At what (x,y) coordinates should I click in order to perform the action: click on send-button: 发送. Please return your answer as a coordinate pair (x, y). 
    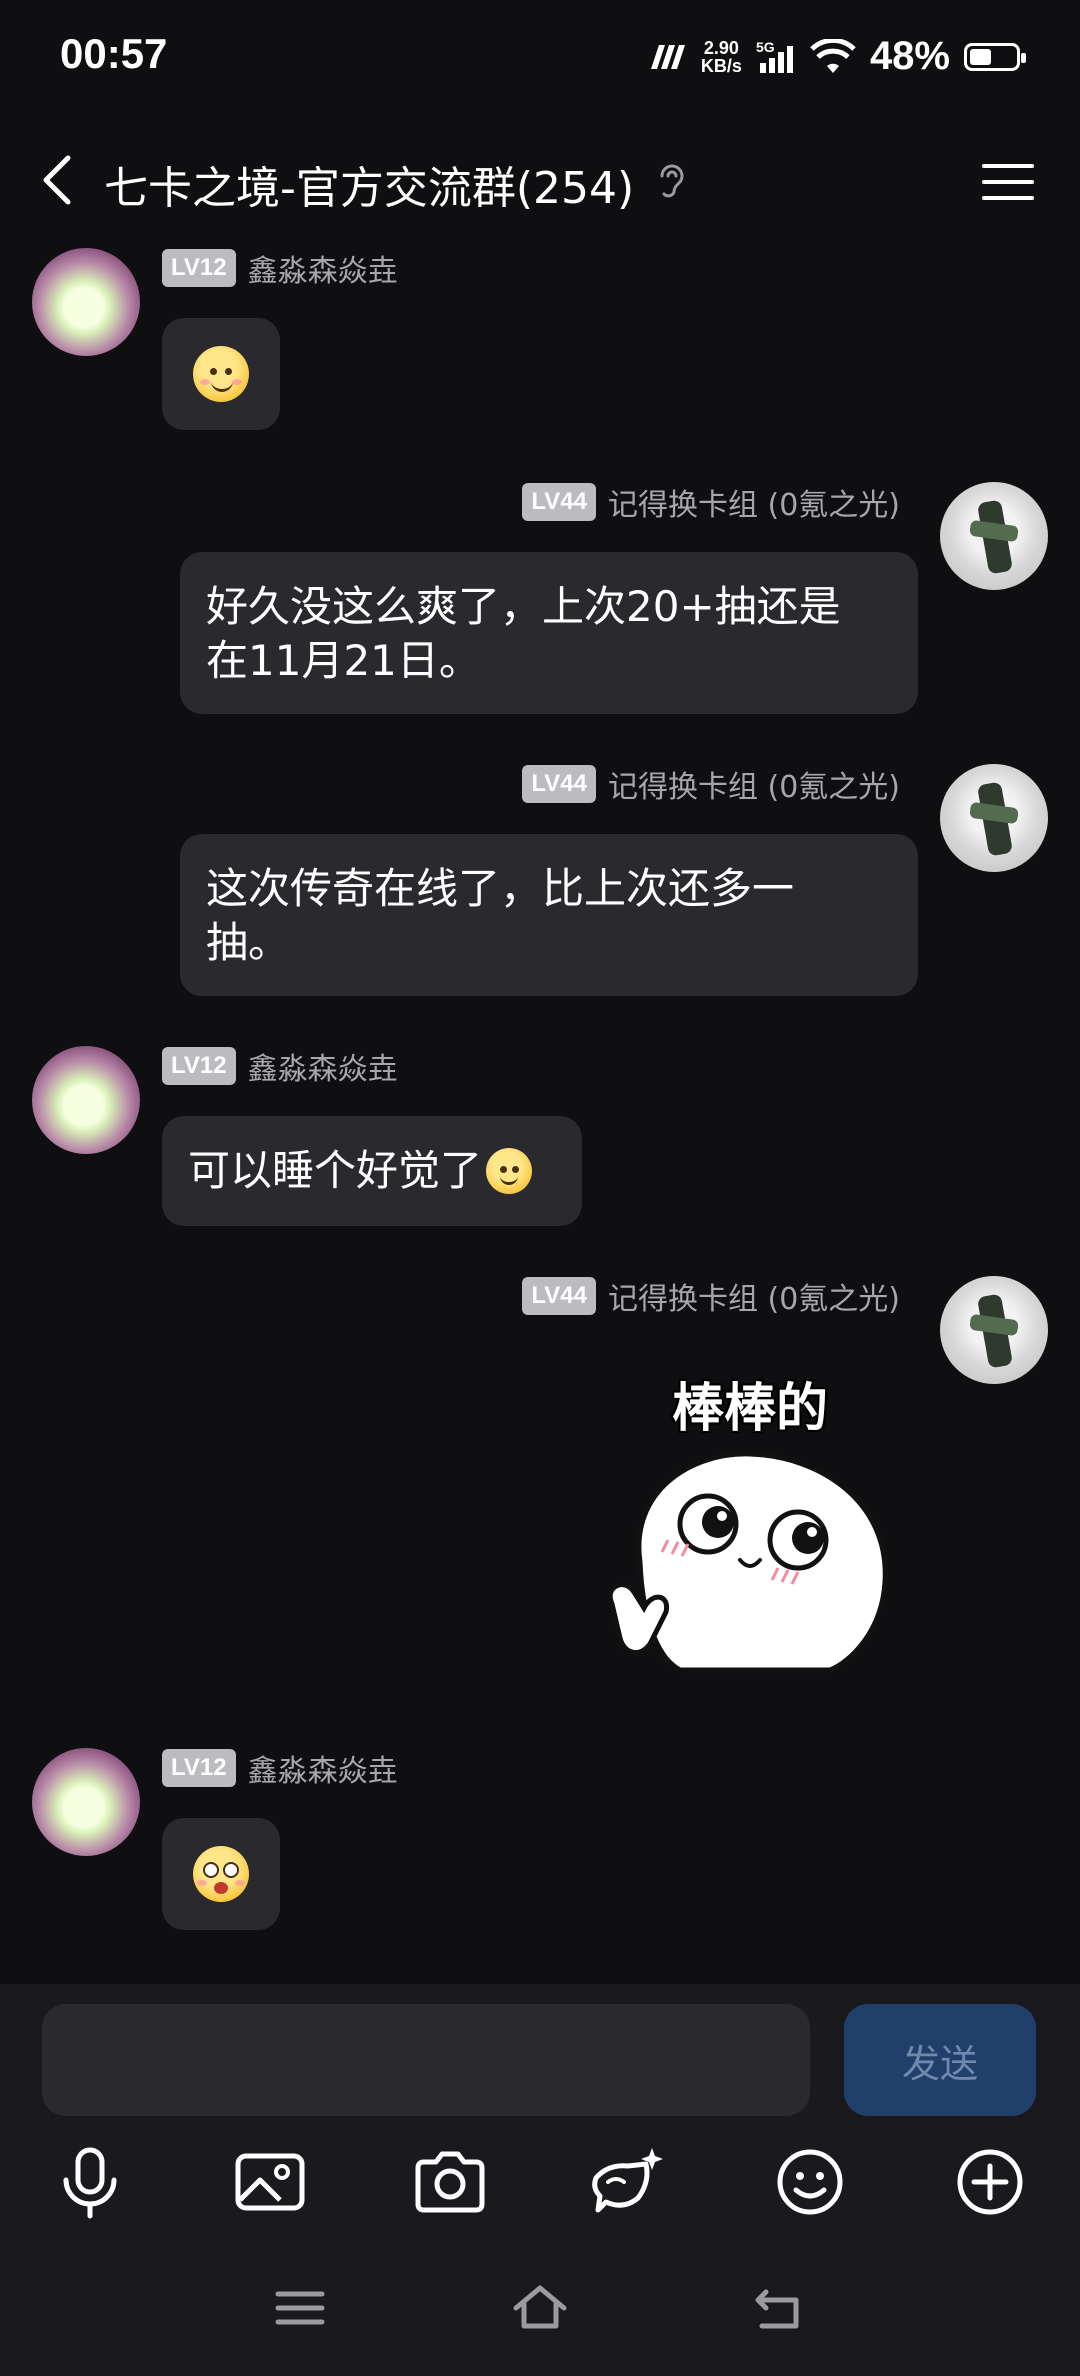
    Looking at the image, I should click on (940, 2060).